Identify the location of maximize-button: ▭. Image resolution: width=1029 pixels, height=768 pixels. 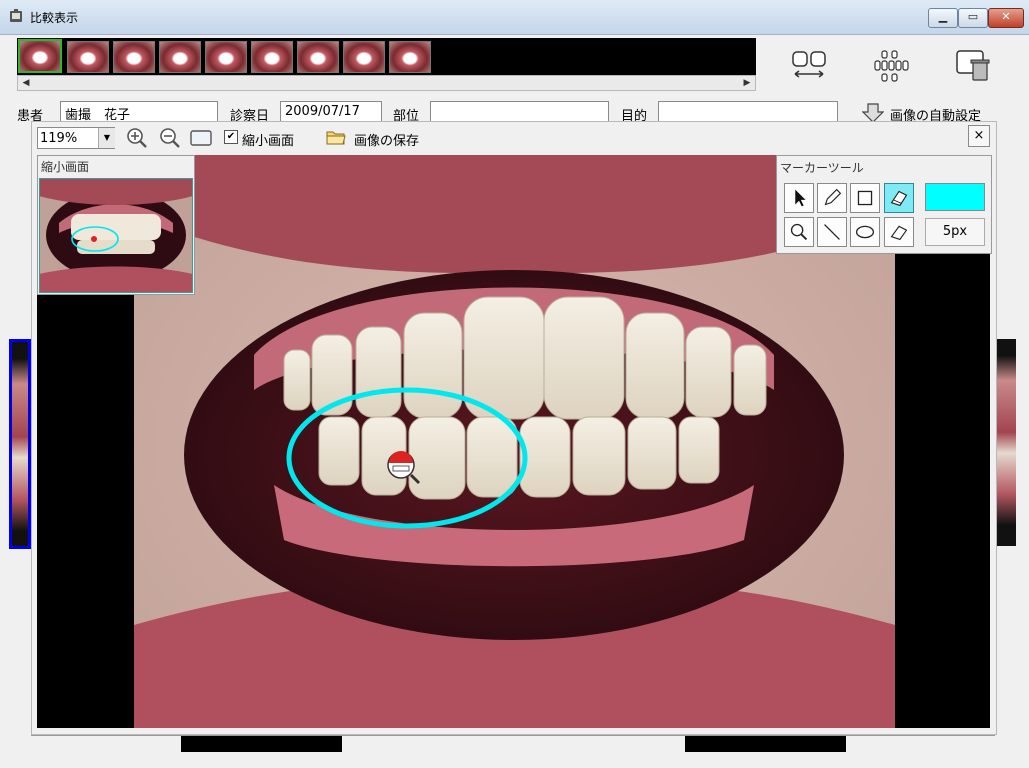
(973, 18).